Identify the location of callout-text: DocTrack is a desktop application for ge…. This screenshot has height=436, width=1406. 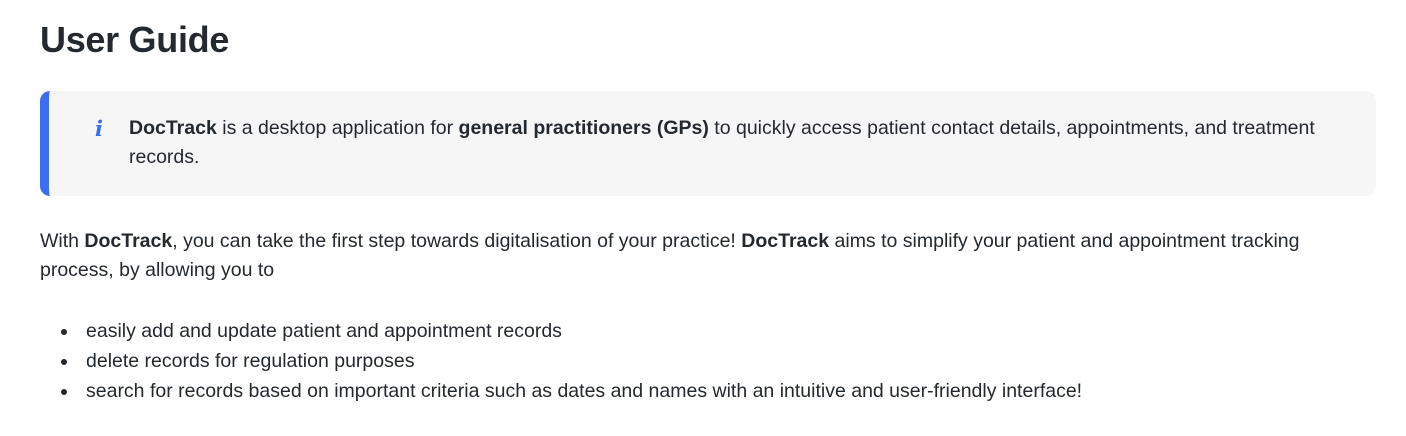
(729, 143).